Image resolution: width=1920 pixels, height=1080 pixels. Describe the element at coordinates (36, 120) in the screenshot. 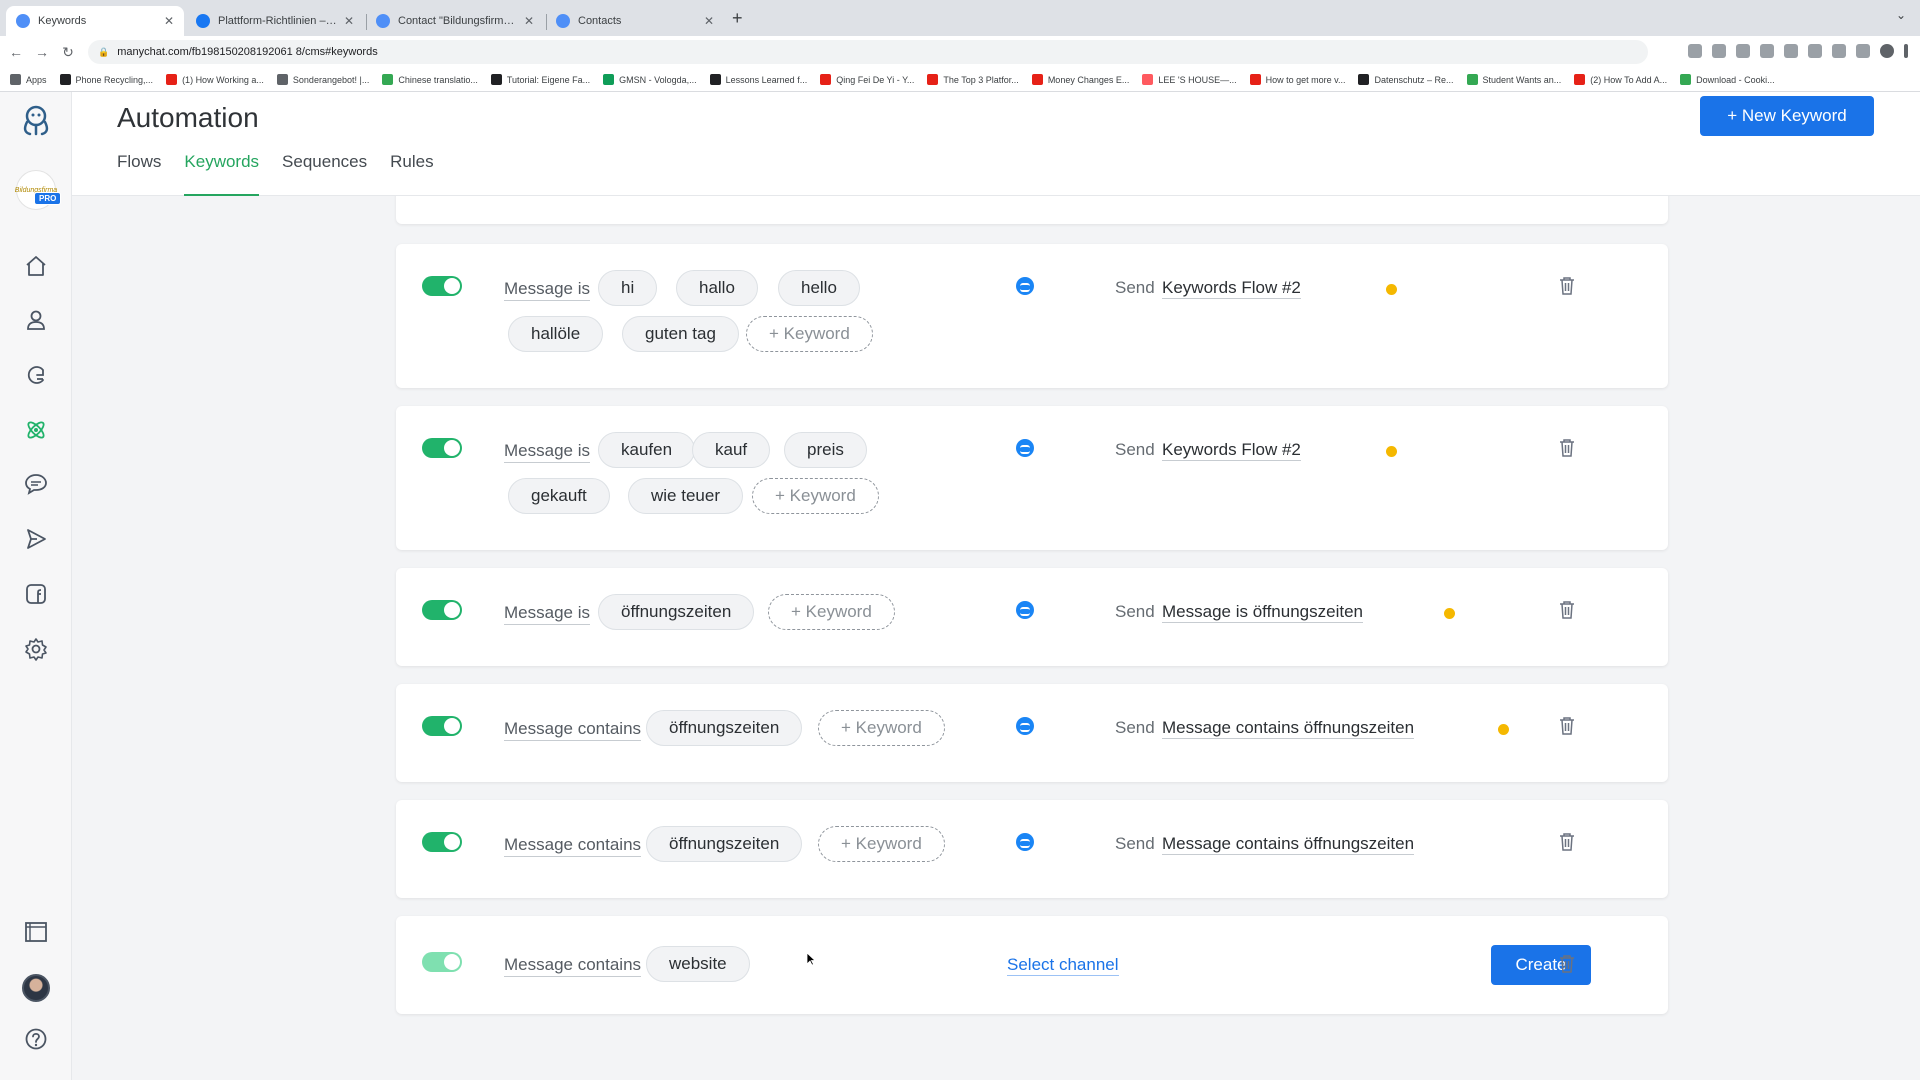

I see `manychat-logo-icon` at that location.